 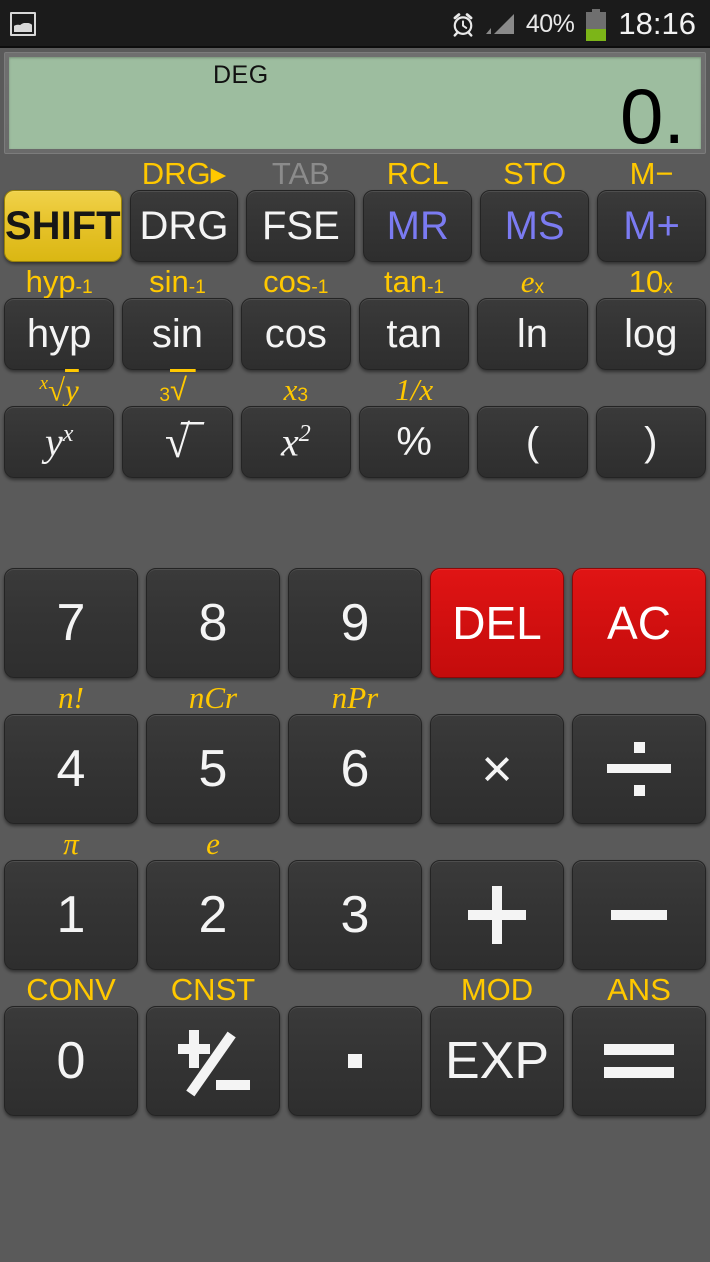 What do you see at coordinates (650, 281) in the screenshot?
I see `shift-label-log: 10 x` at bounding box center [650, 281].